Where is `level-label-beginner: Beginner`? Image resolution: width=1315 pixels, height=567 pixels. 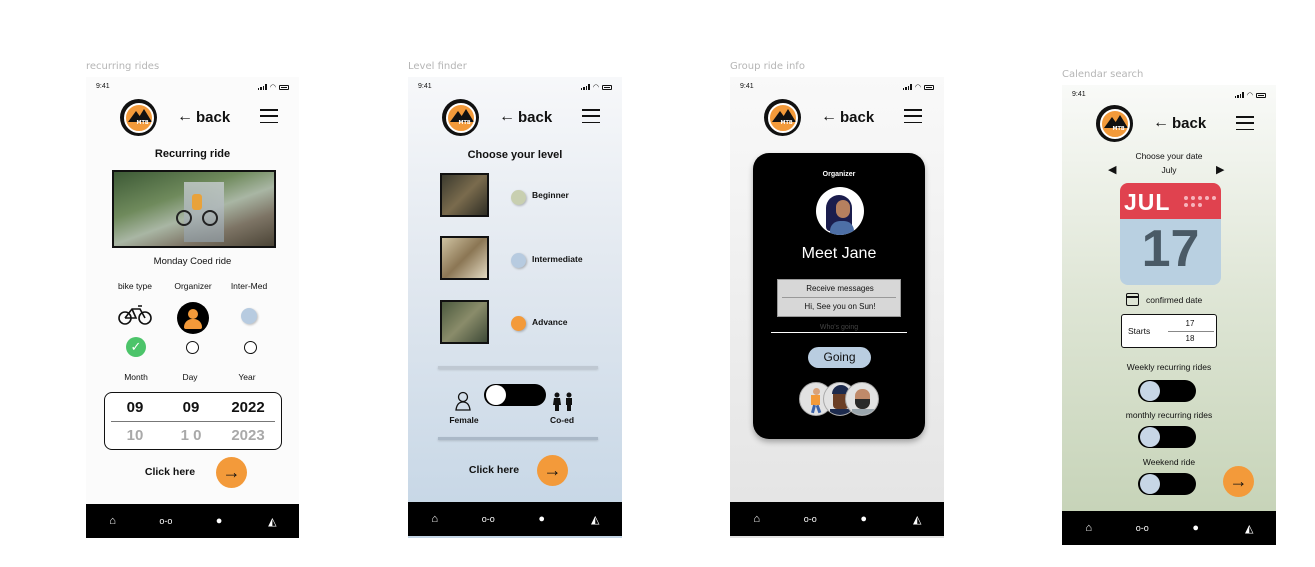
level-label-beginner: Beginner is located at coordinates (550, 195).